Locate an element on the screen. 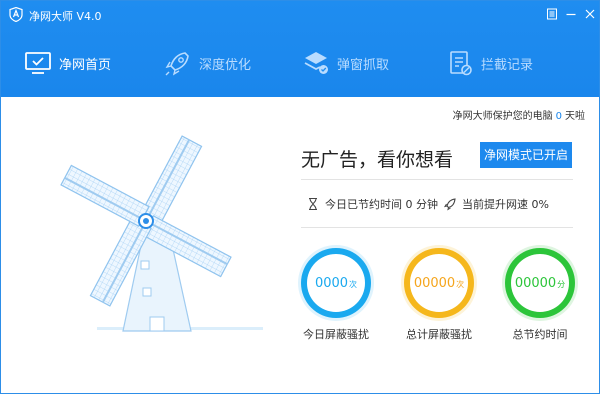 The image size is (600, 394). today-blocked-unit: 次 is located at coordinates (353, 284).